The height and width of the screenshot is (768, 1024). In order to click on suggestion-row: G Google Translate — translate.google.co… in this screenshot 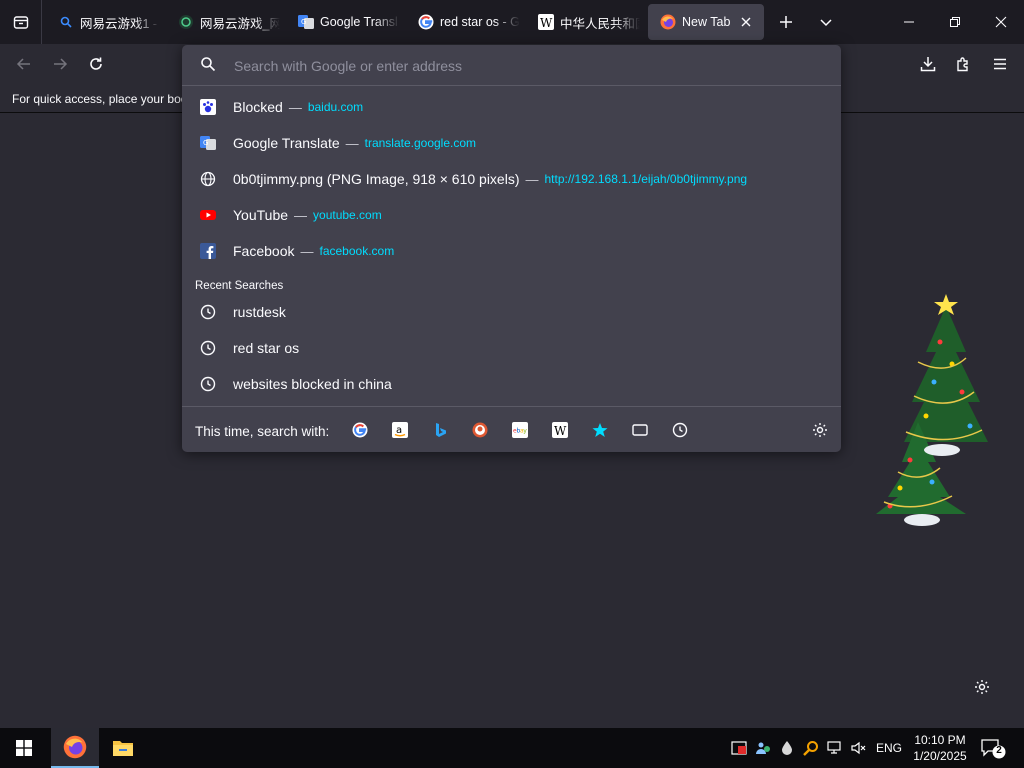, I will do `click(511, 143)`.